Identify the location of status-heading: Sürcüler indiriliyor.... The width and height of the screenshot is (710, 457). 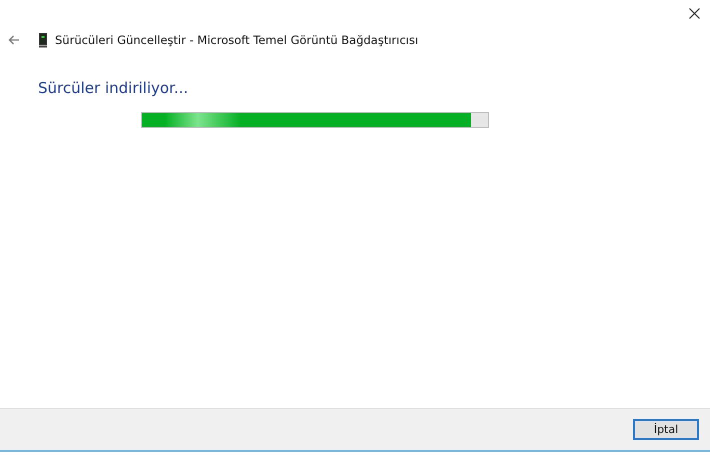
(114, 88).